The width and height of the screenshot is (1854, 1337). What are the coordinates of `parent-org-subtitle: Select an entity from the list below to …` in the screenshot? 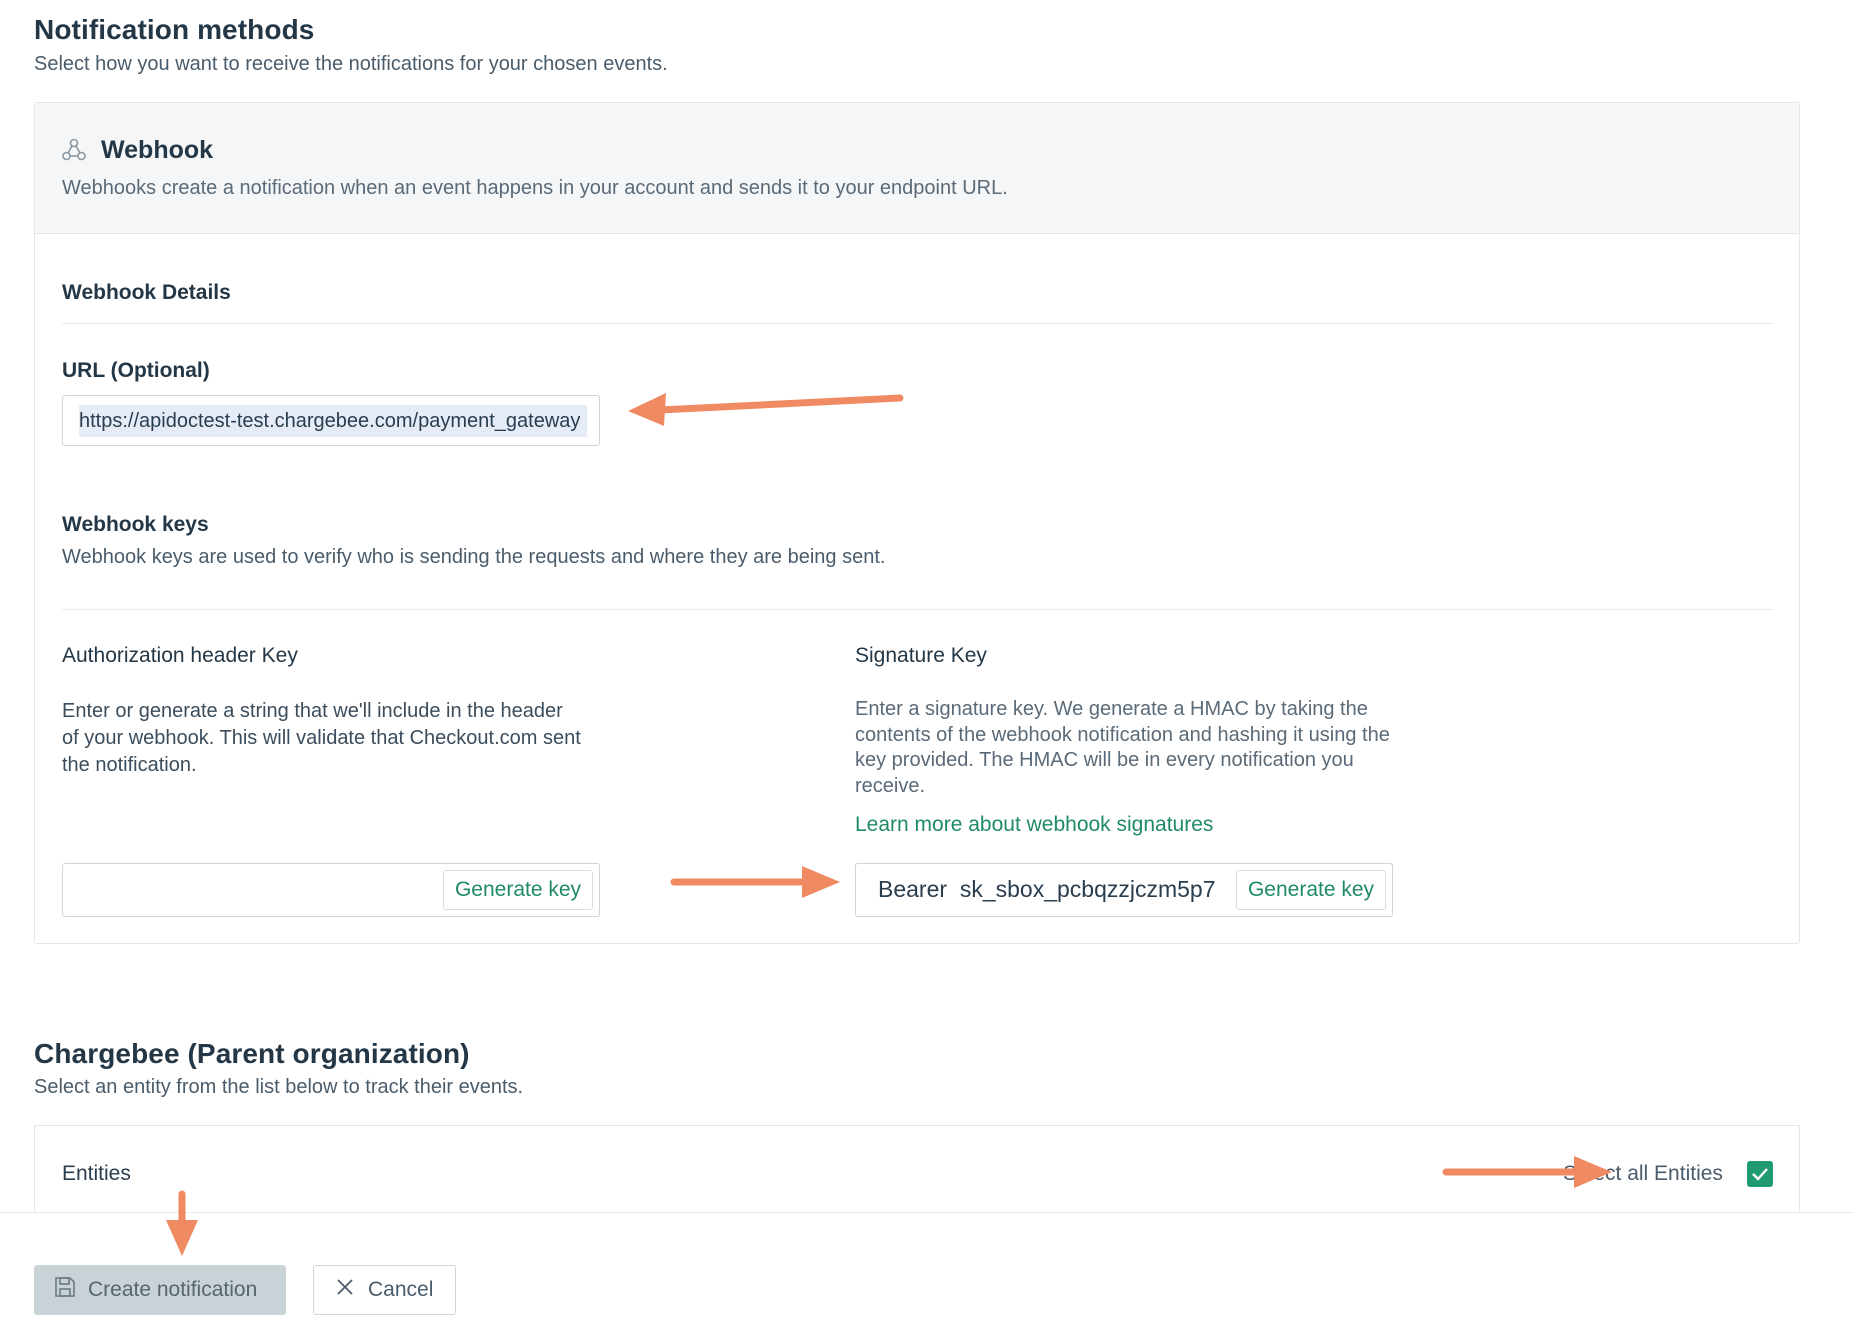 It's located at (279, 1087).